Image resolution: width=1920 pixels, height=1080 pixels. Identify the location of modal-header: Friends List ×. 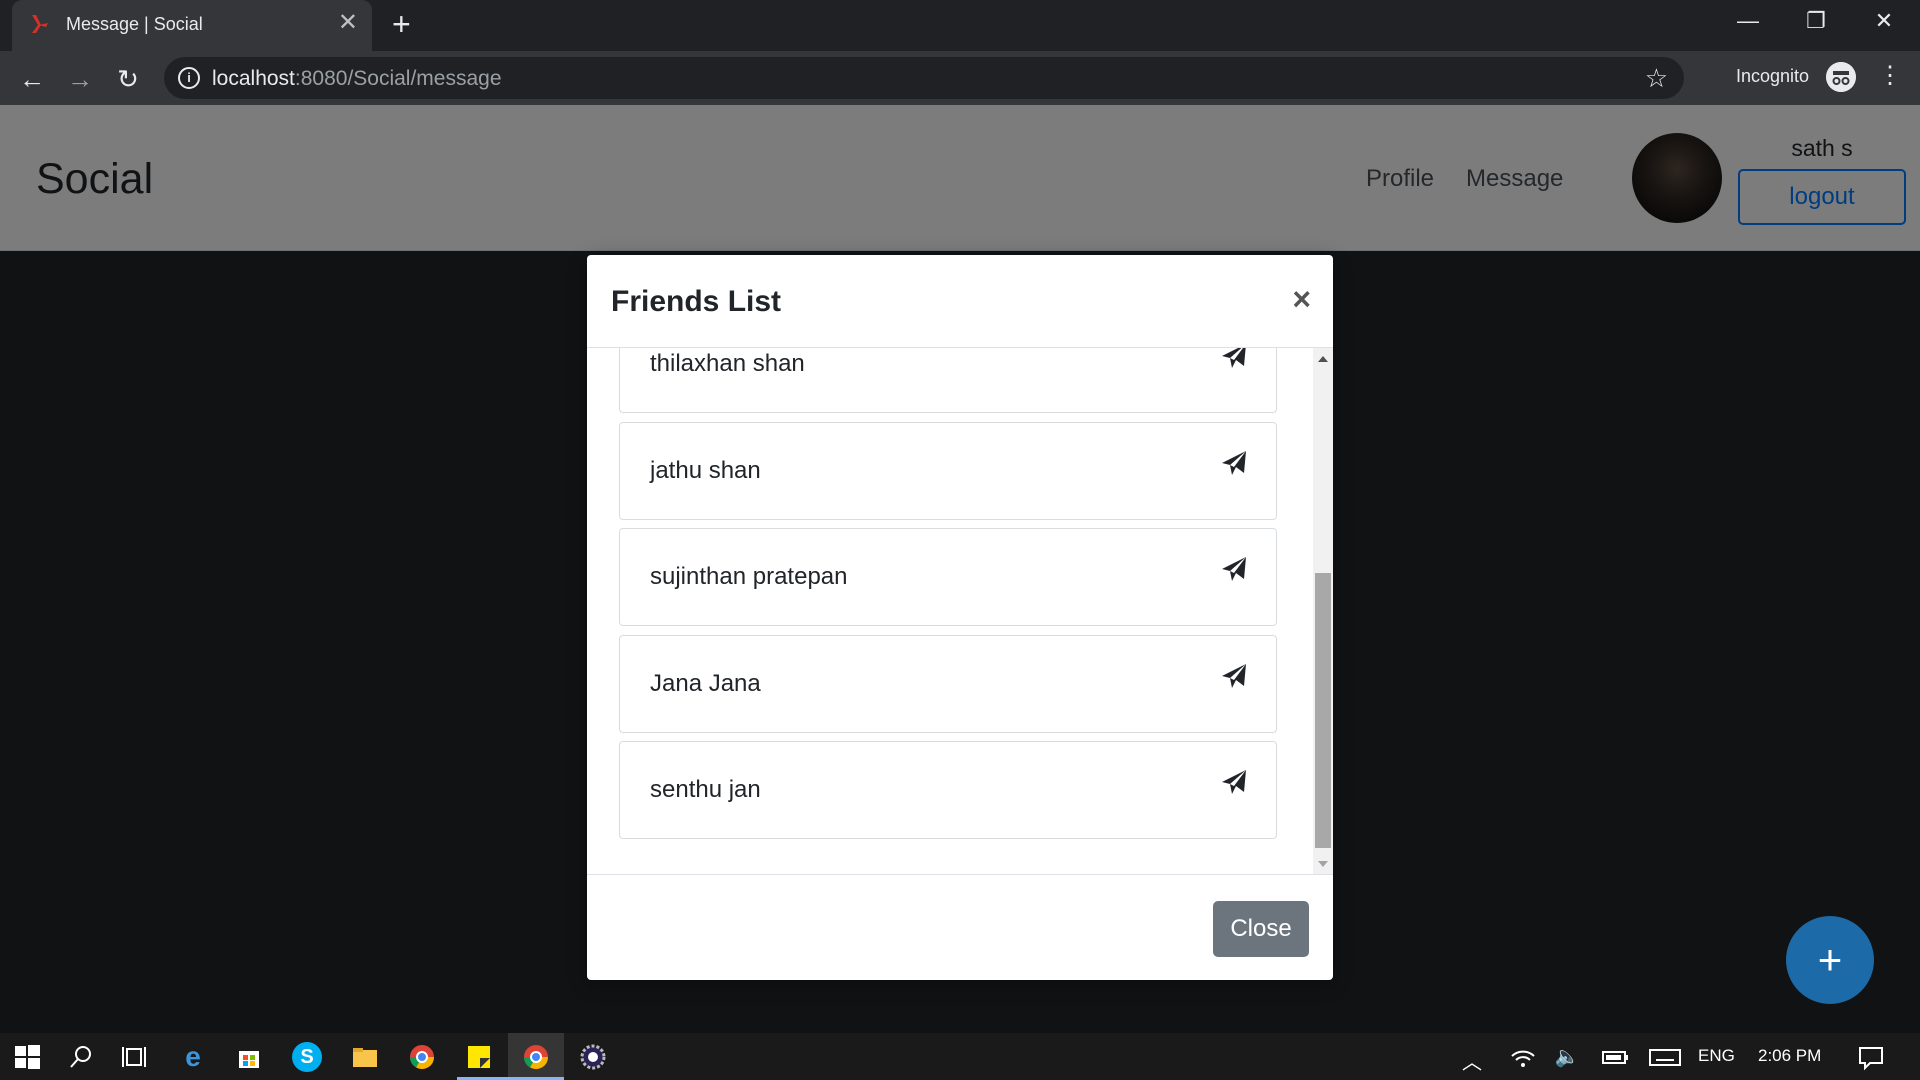
(960, 301).